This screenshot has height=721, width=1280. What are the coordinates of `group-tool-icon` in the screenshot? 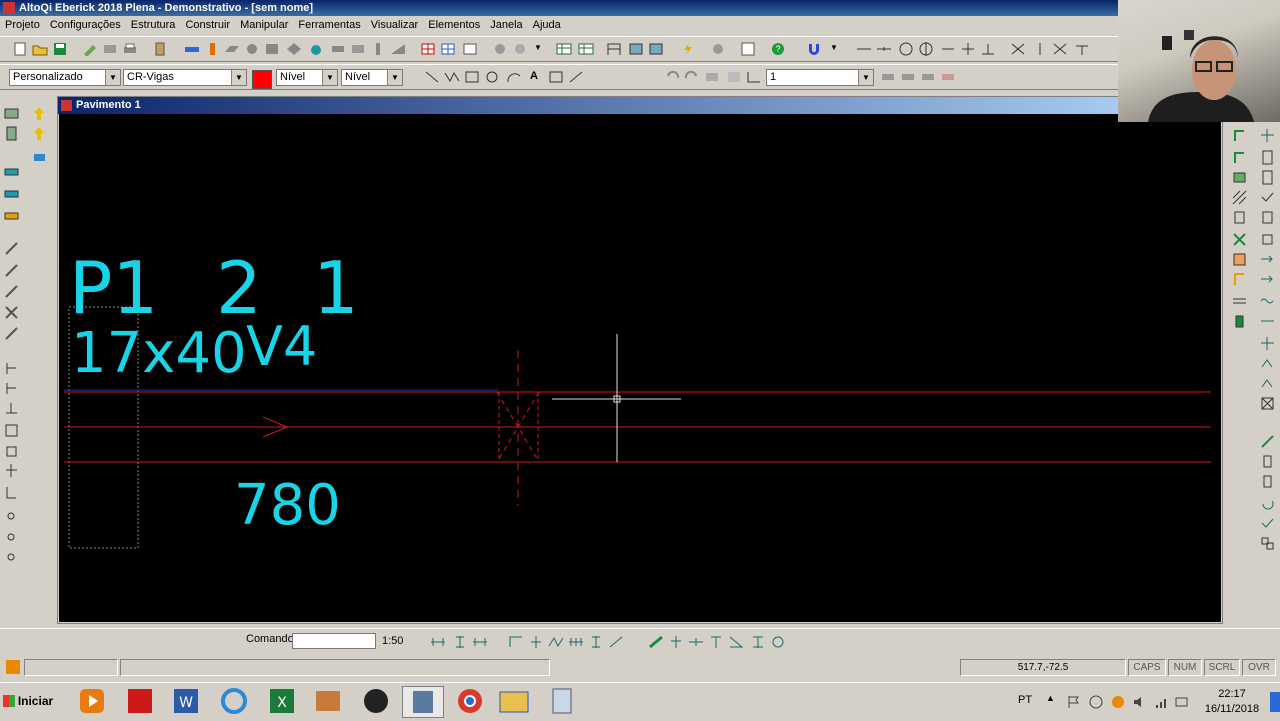 It's located at (1267, 543).